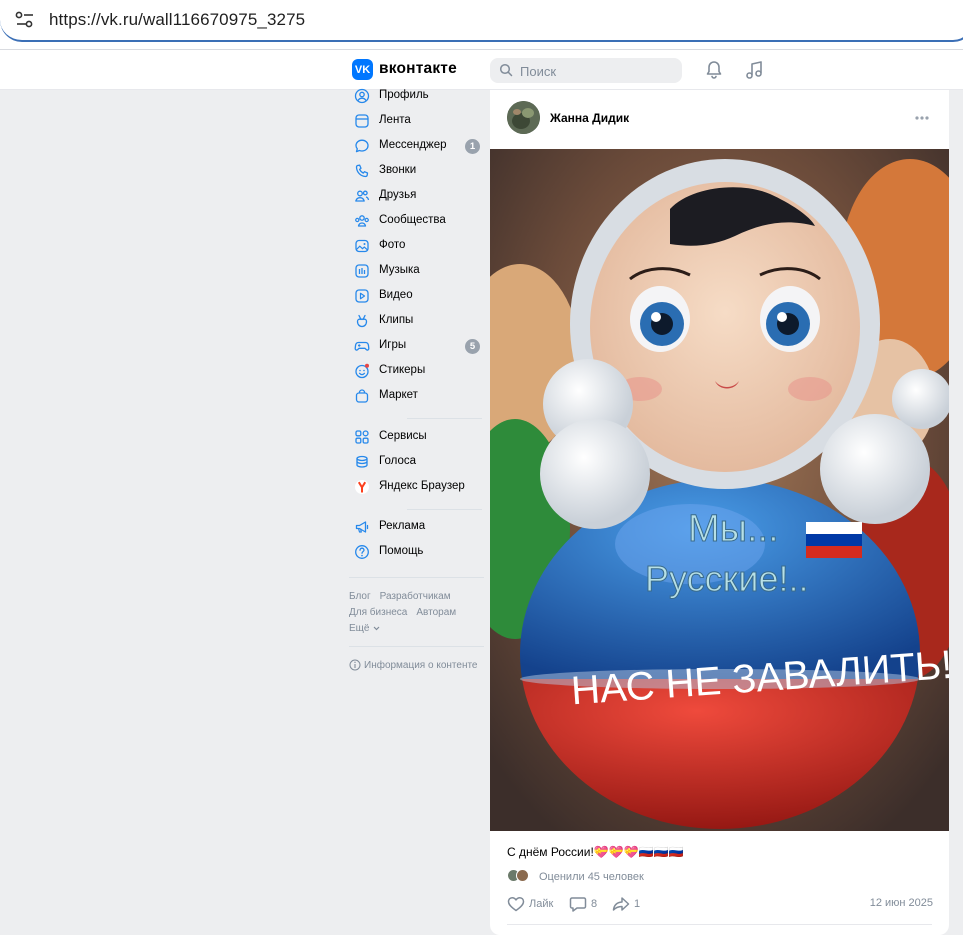  Describe the element at coordinates (362, 146) in the screenshot. I see `message-icon` at that location.